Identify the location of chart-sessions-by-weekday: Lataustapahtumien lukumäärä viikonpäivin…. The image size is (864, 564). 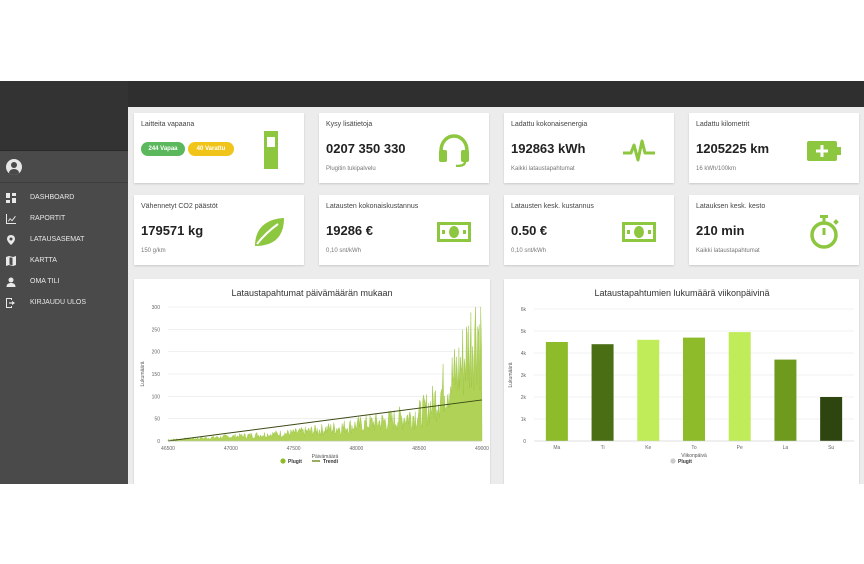
(681, 381).